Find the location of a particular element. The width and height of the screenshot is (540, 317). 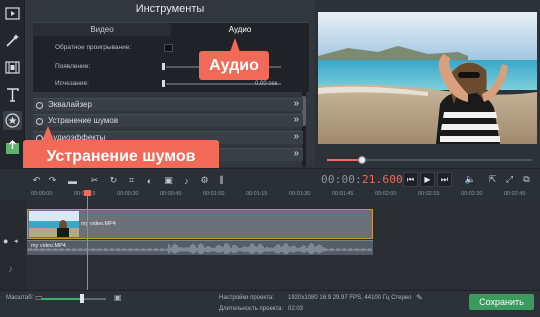

ruler-label: 00:02:30 is located at coordinates (472, 194).